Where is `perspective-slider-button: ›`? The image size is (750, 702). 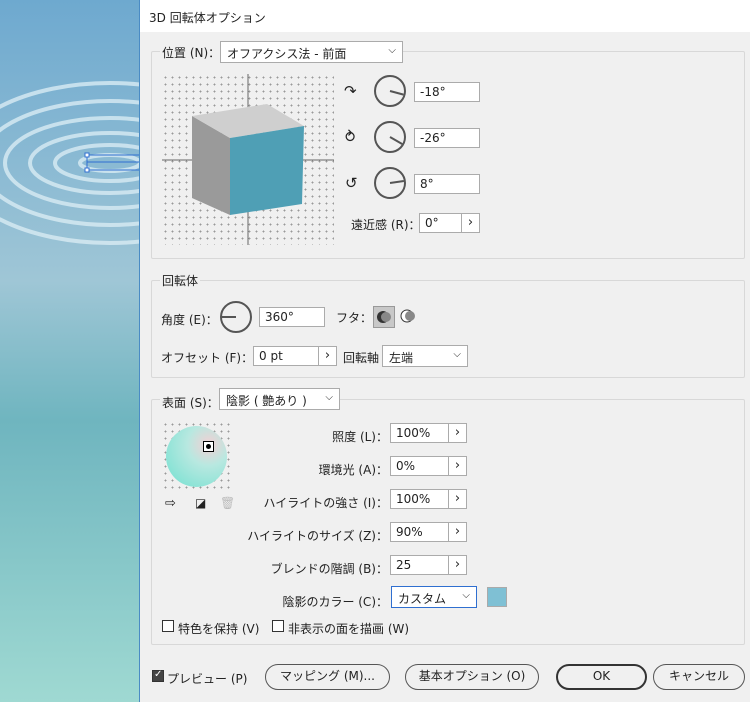 perspective-slider-button: › is located at coordinates (471, 223).